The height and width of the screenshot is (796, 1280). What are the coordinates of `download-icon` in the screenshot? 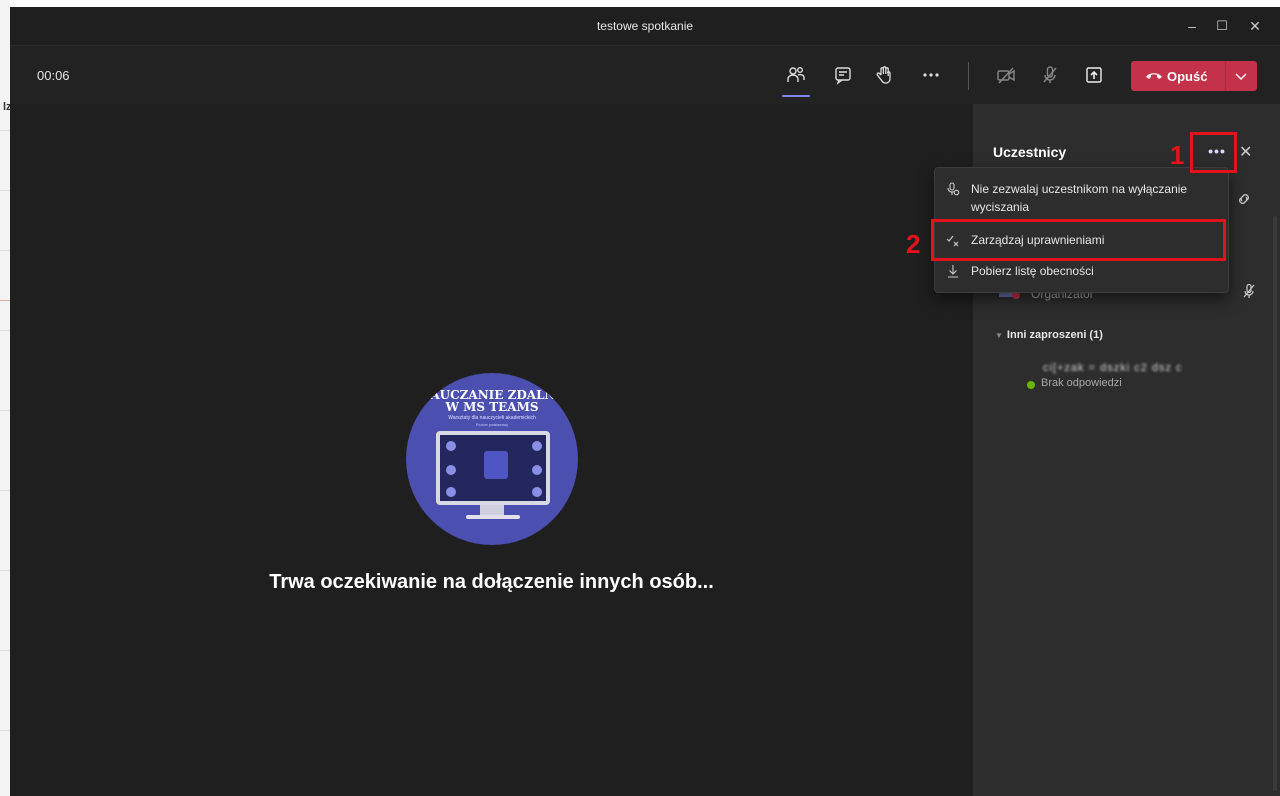 It's located at (953, 271).